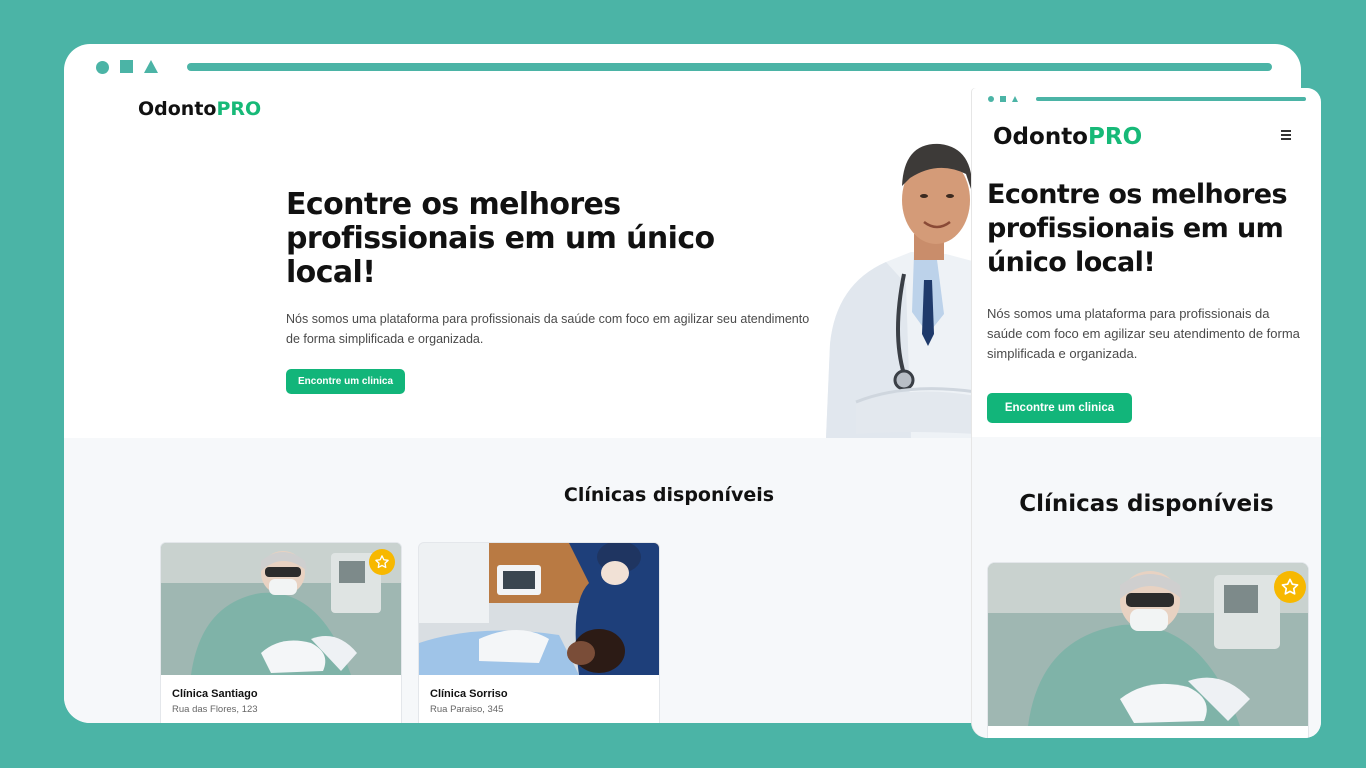  I want to click on clinic-card-santiago, so click(1148, 650).